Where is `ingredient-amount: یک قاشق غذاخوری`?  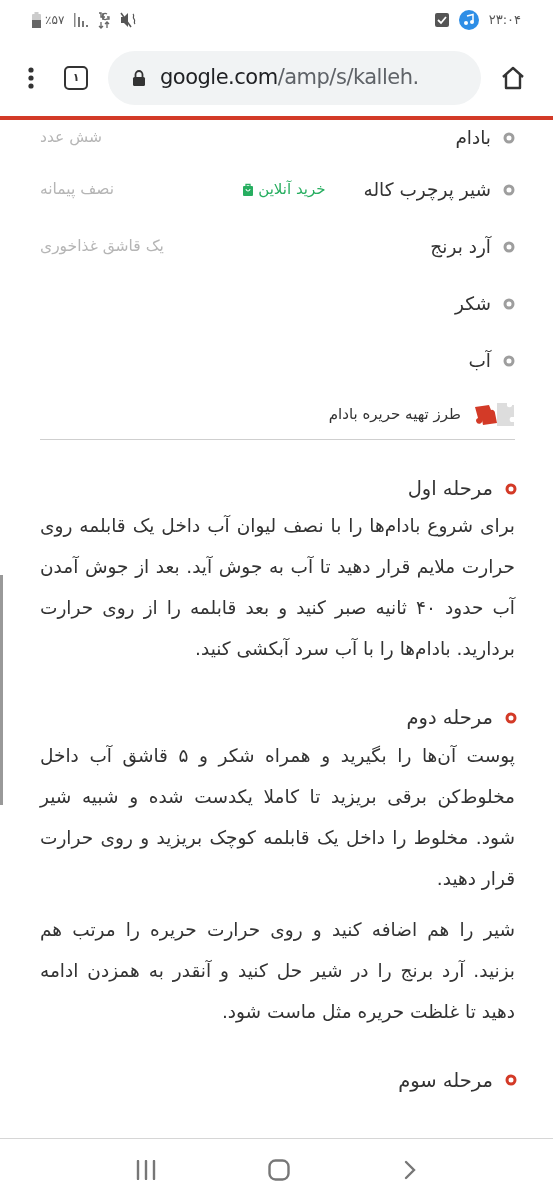
ingredient-amount: یک قاشق غذاخوری is located at coordinates (102, 246).